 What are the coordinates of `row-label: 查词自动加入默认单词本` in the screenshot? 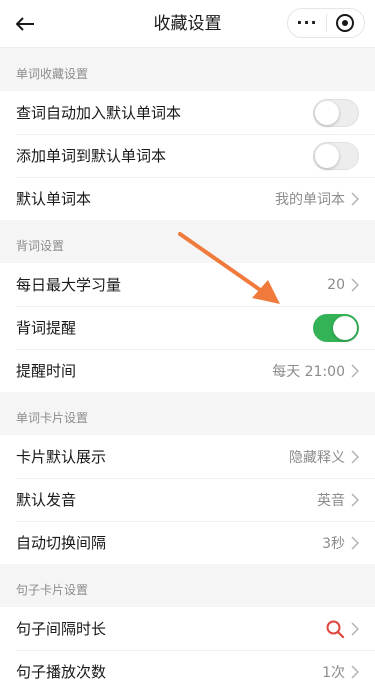 It's located at (99, 113).